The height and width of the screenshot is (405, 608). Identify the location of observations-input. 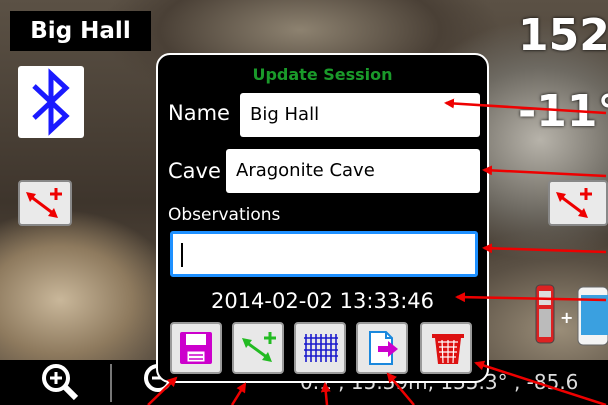
(324, 254).